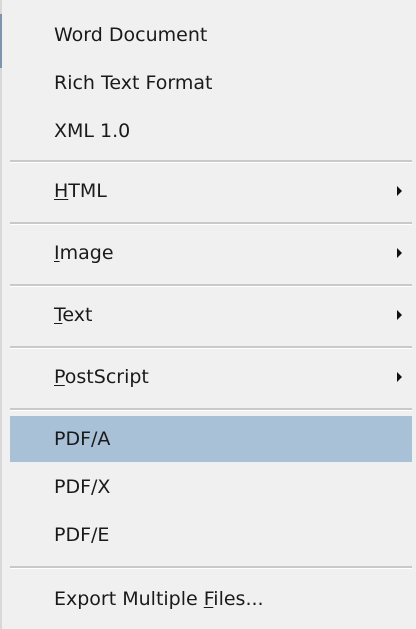 This screenshot has width=416, height=629. I want to click on menu-item-image: Image, so click(211, 253).